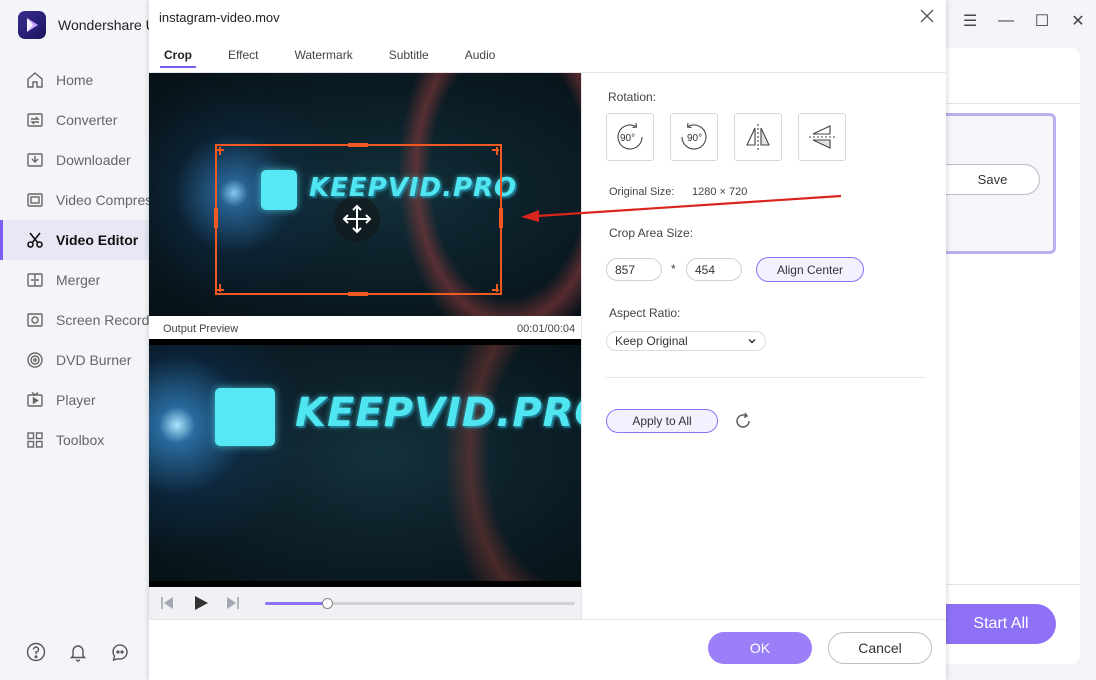 The width and height of the screenshot is (1096, 680). I want to click on brand-name: Wondershare U, so click(107, 25).